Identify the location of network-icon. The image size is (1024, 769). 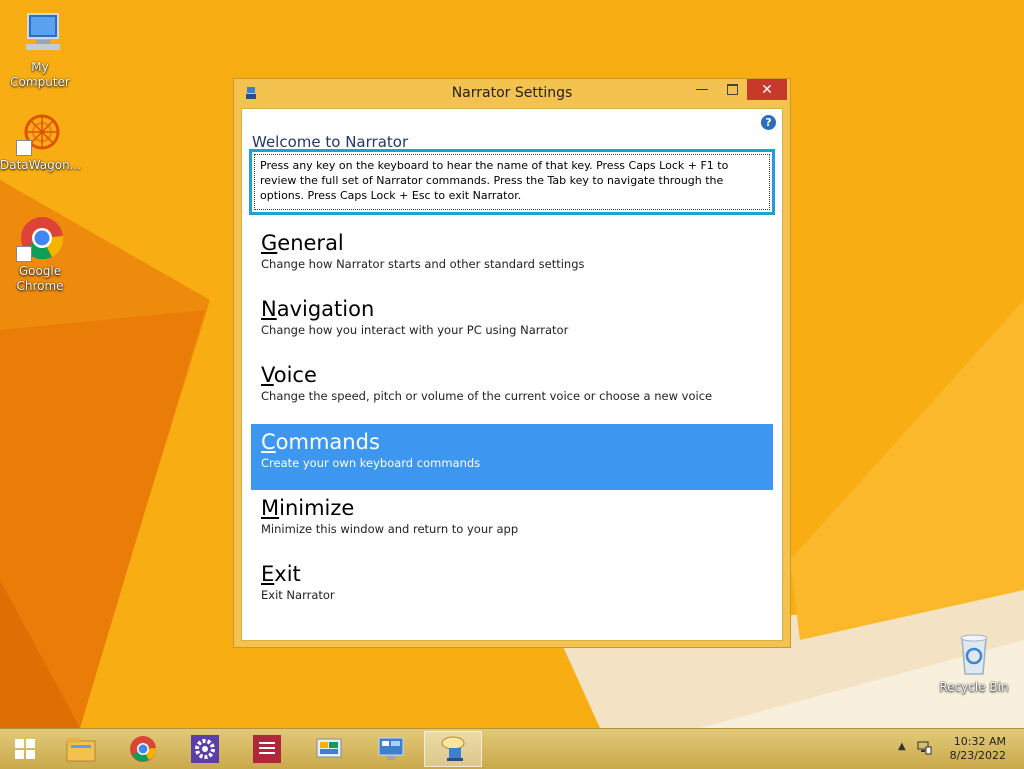
(924, 748).